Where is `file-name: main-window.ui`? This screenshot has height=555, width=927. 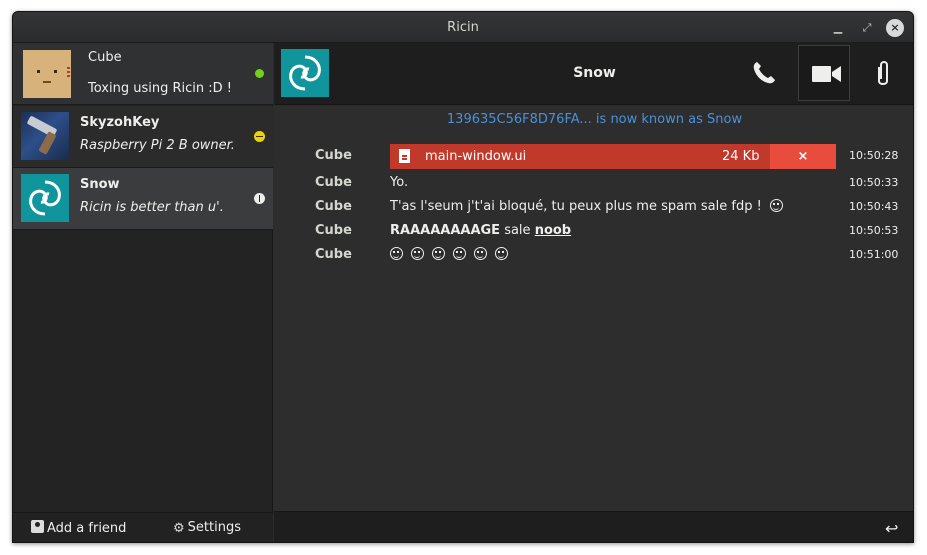
file-name: main-window.ui is located at coordinates (476, 156).